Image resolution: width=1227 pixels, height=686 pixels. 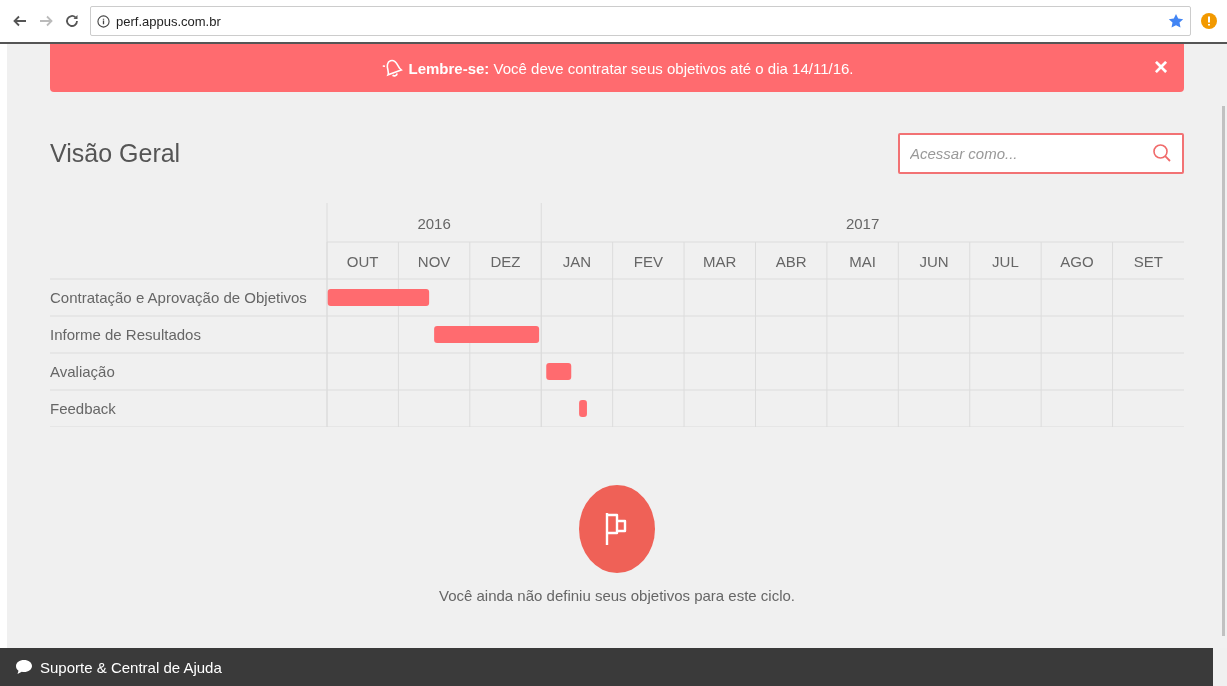 What do you see at coordinates (20, 21) in the screenshot?
I see `back-icon` at bounding box center [20, 21].